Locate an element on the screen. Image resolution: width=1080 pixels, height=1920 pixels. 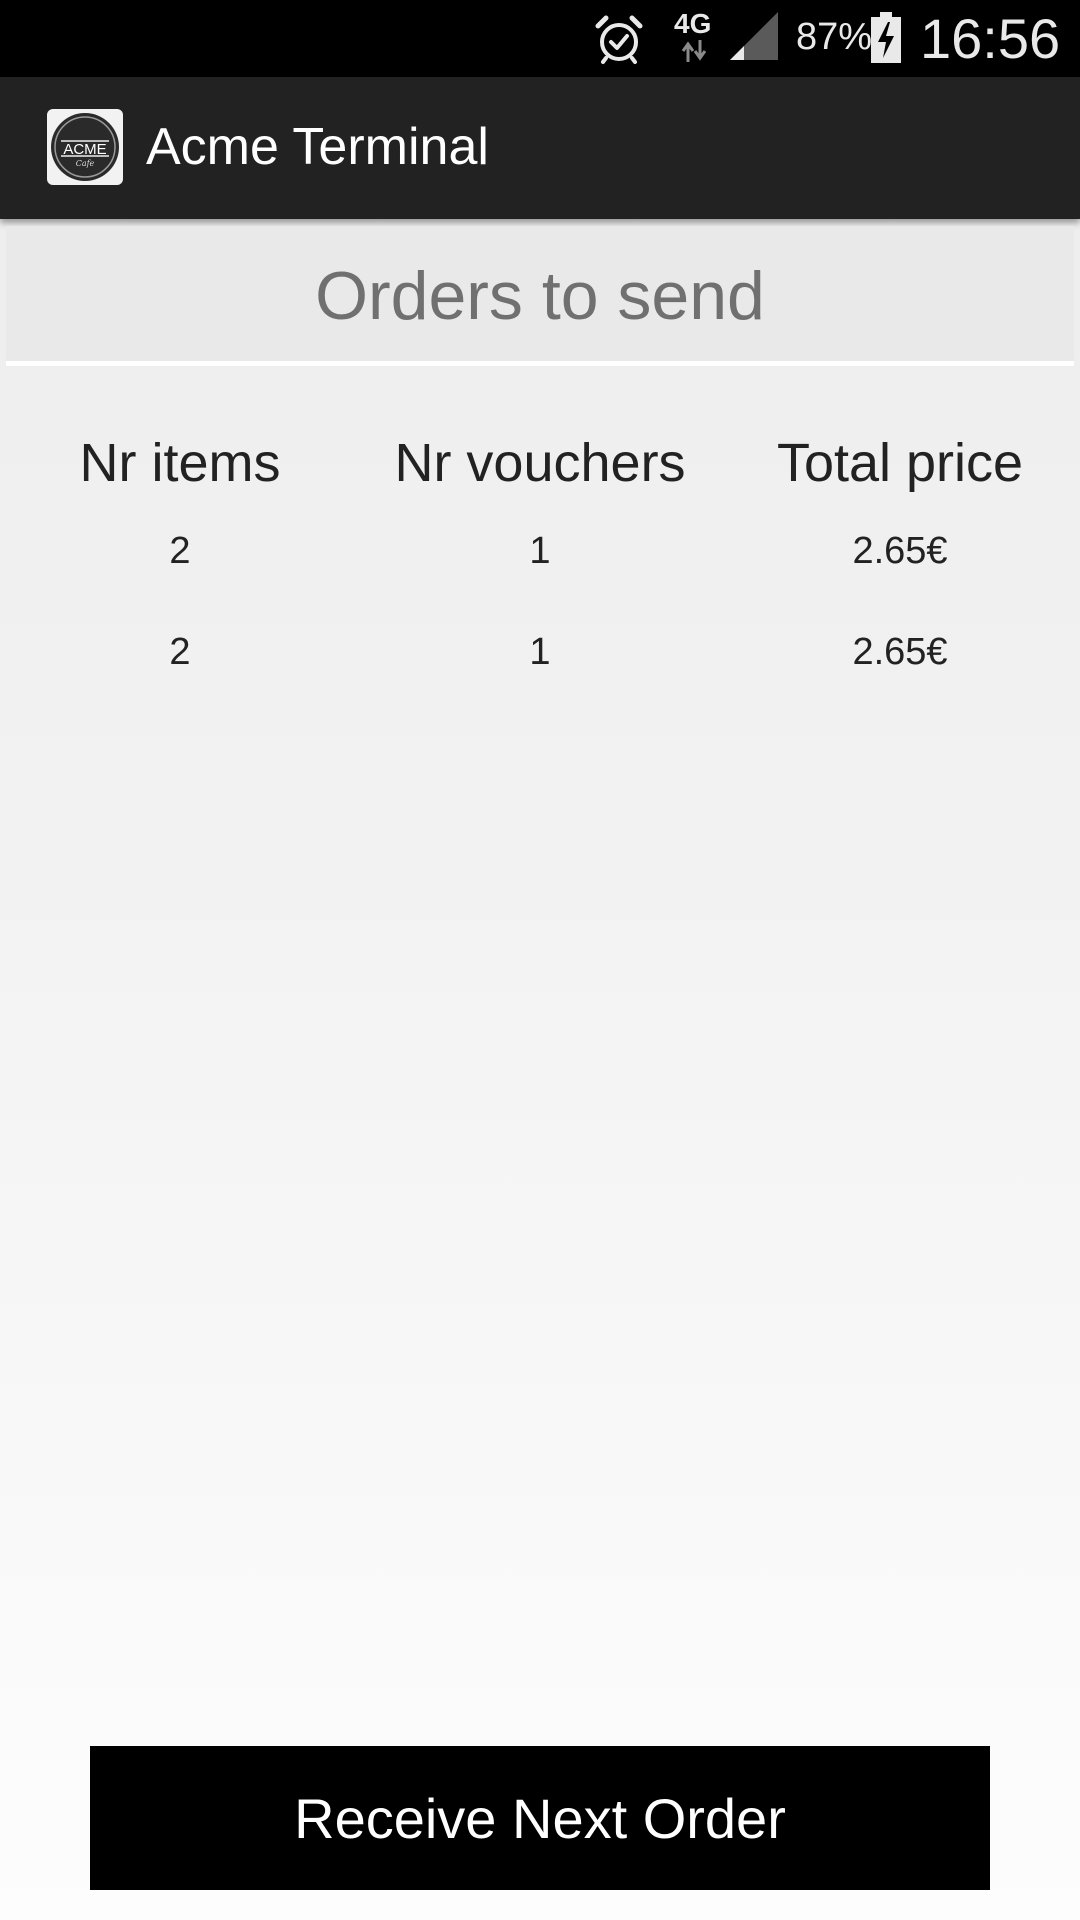
table-header-row: Nr items Nr vouchers Total price is located at coordinates (540, 470).